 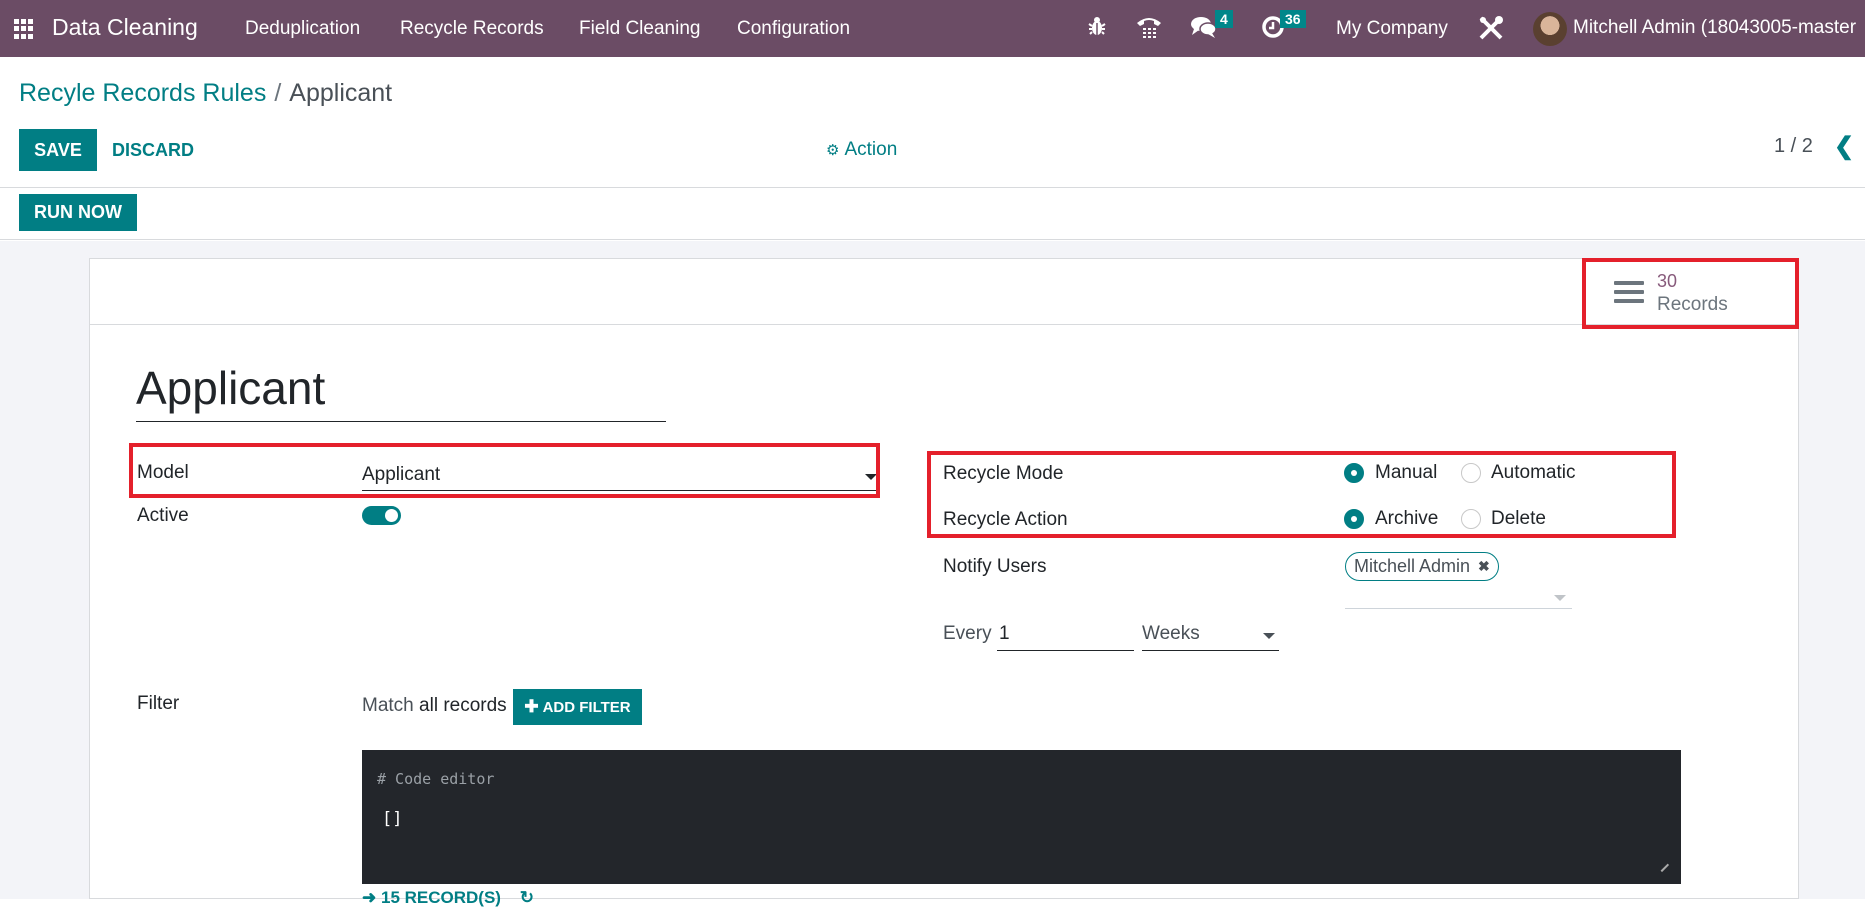 I want to click on menu-configuration: Configuration, so click(x=793, y=29).